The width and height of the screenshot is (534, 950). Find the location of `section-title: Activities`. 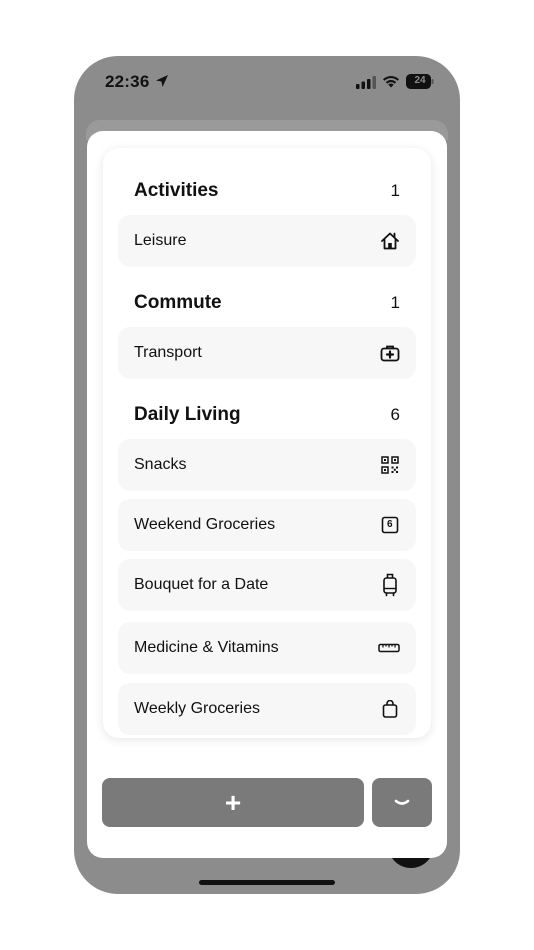

section-title: Activities is located at coordinates (176, 190).